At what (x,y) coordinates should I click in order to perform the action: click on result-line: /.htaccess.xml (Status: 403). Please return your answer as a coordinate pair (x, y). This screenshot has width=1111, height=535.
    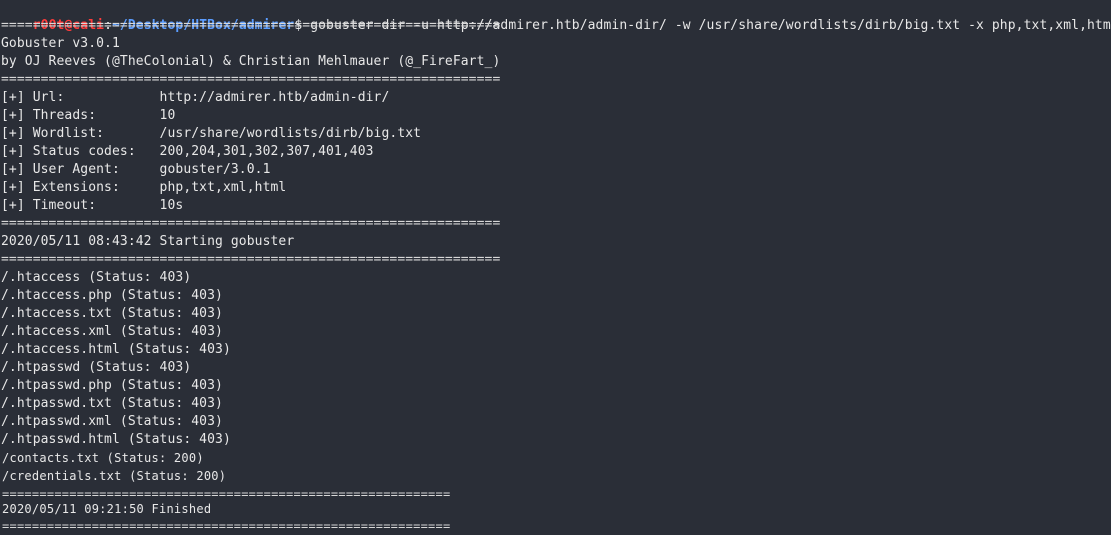
    Looking at the image, I should click on (112, 331).